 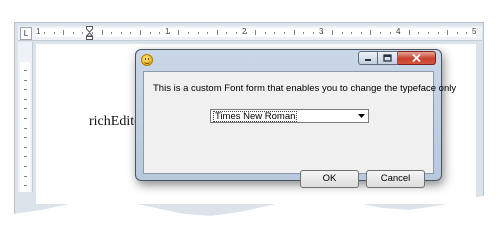 What do you see at coordinates (255, 116) in the screenshot?
I see `font-name-value: Times New Roman` at bounding box center [255, 116].